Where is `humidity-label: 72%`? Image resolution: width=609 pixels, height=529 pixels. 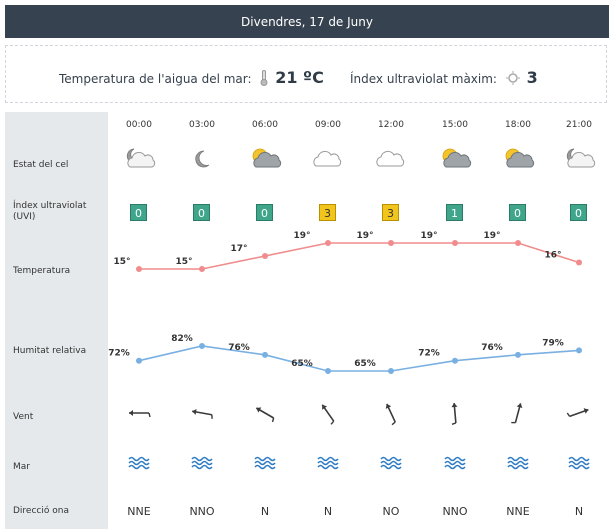
humidity-label: 72% is located at coordinates (429, 354).